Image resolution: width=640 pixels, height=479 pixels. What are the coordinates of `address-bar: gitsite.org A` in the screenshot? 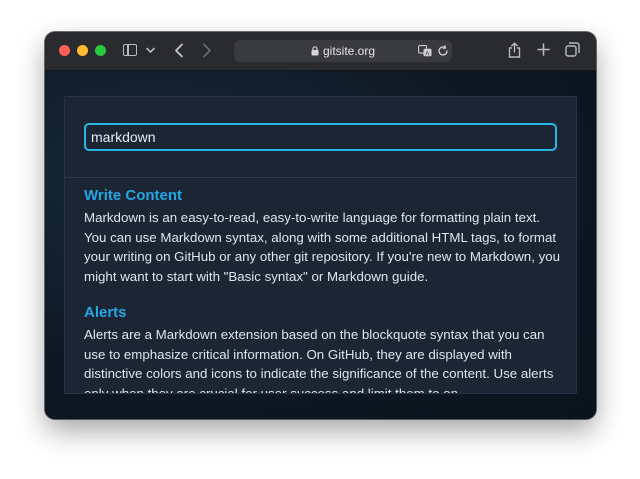 It's located at (343, 51).